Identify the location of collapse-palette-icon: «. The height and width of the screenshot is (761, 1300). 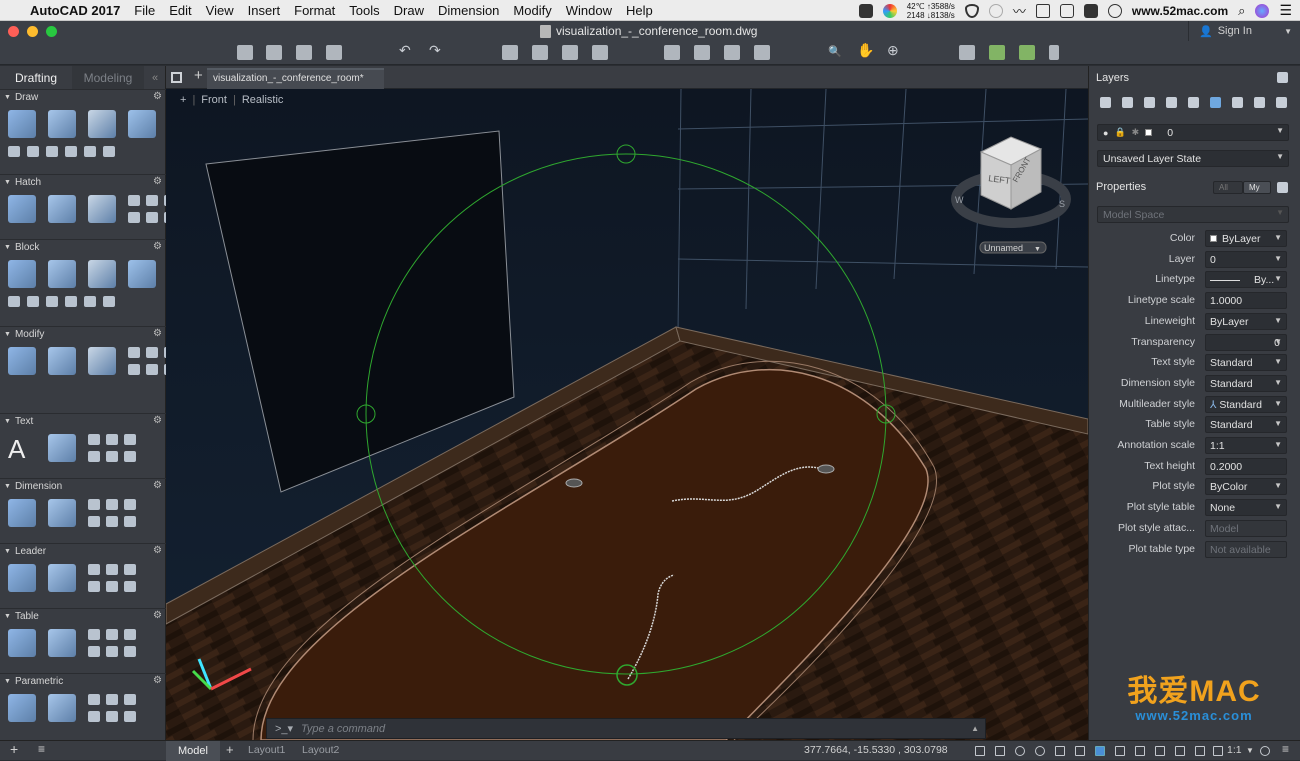
(155, 78).